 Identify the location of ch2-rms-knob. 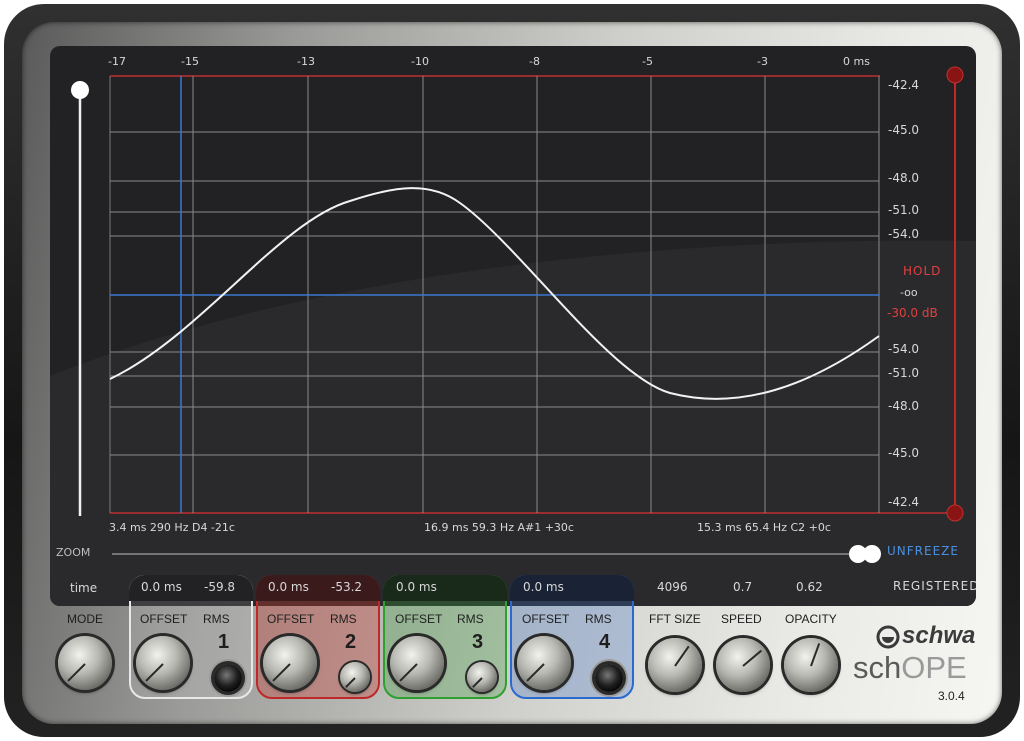
(355, 677).